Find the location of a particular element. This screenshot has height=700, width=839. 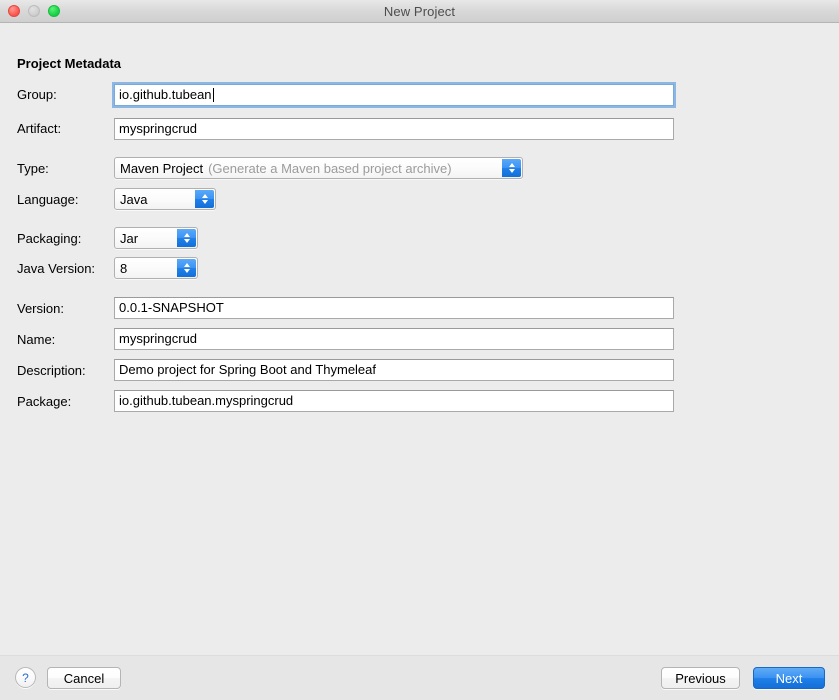

window-traffic-lights is located at coordinates (34, 11).